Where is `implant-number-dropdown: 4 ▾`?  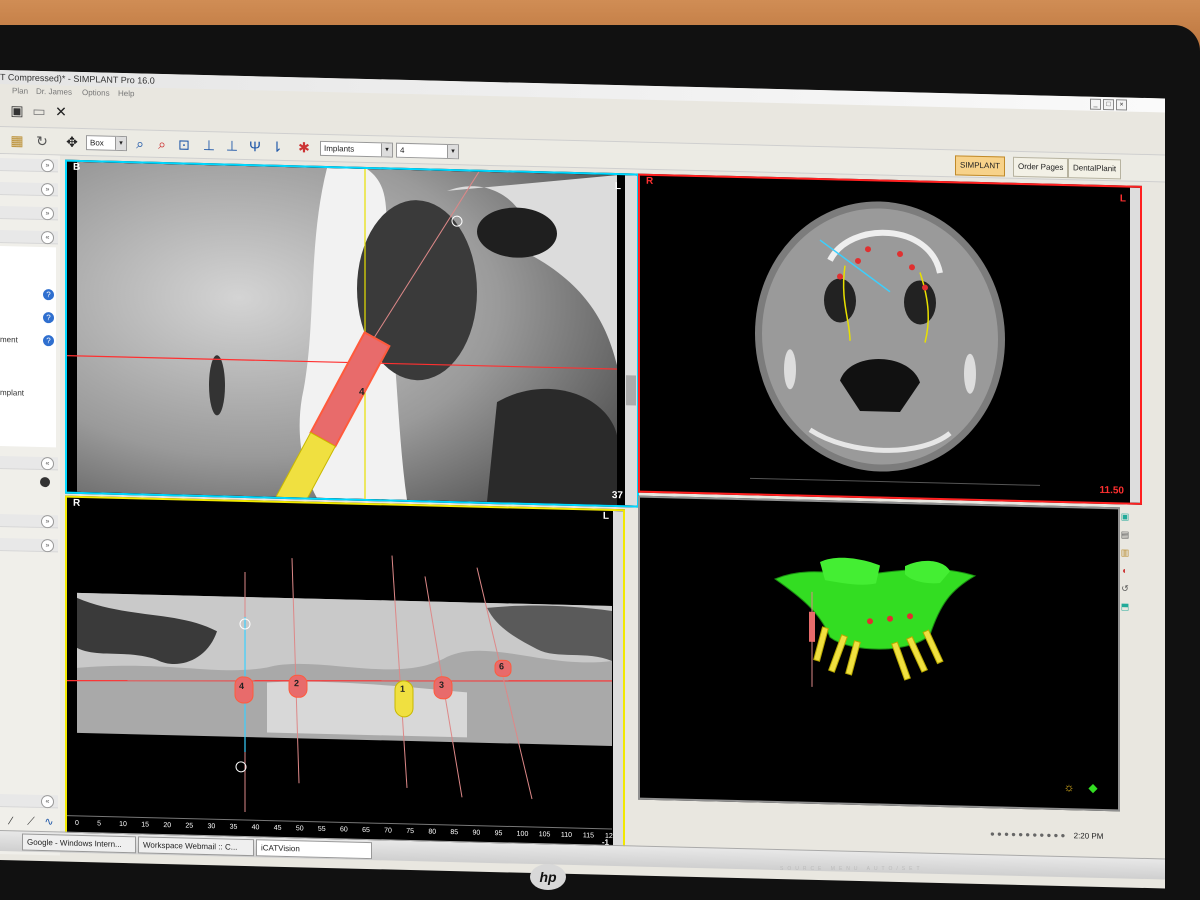
implant-number-dropdown: 4 ▾ is located at coordinates (427, 151).